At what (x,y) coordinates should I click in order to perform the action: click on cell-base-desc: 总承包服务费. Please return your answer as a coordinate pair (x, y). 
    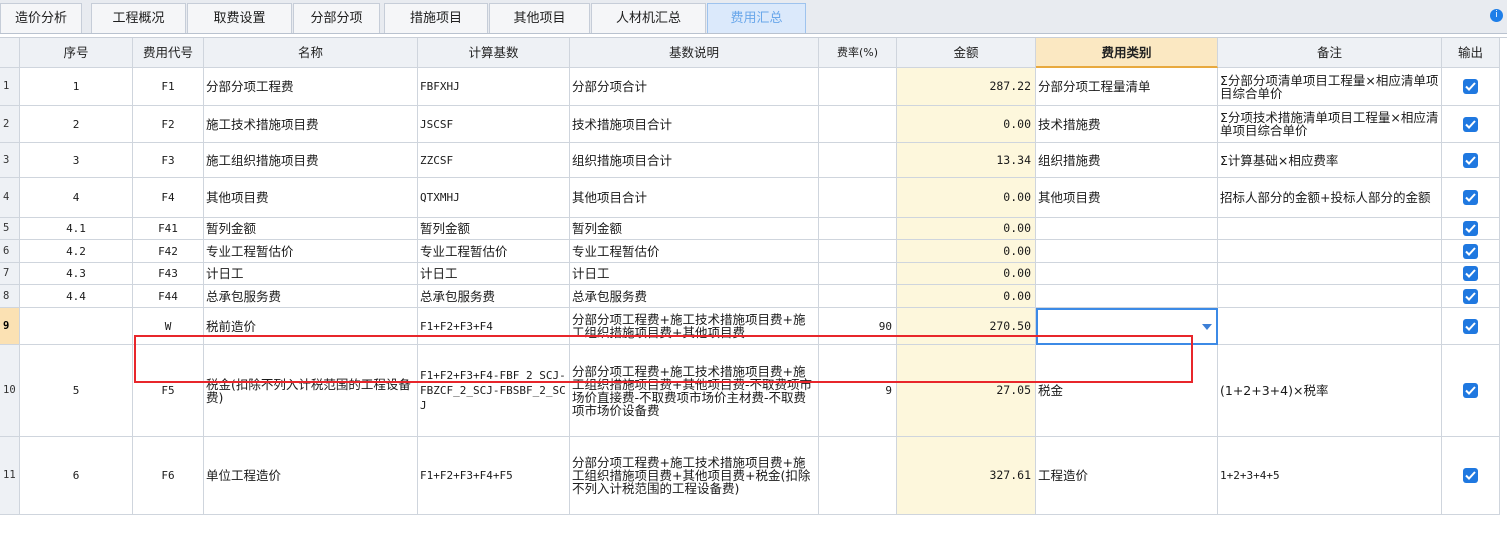
    Looking at the image, I should click on (694, 296).